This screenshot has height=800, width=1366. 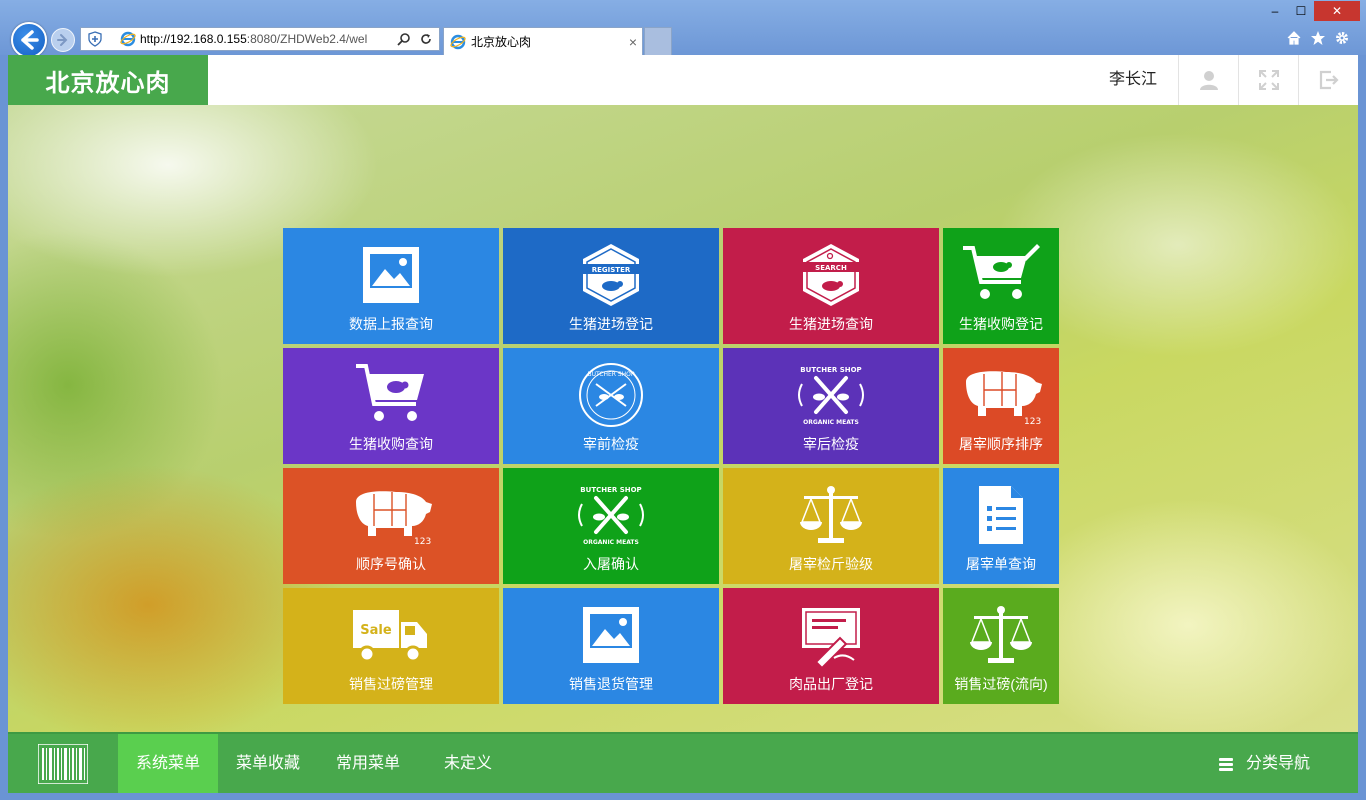 I want to click on search-badge-icon: SEARCH, so click(x=831, y=275).